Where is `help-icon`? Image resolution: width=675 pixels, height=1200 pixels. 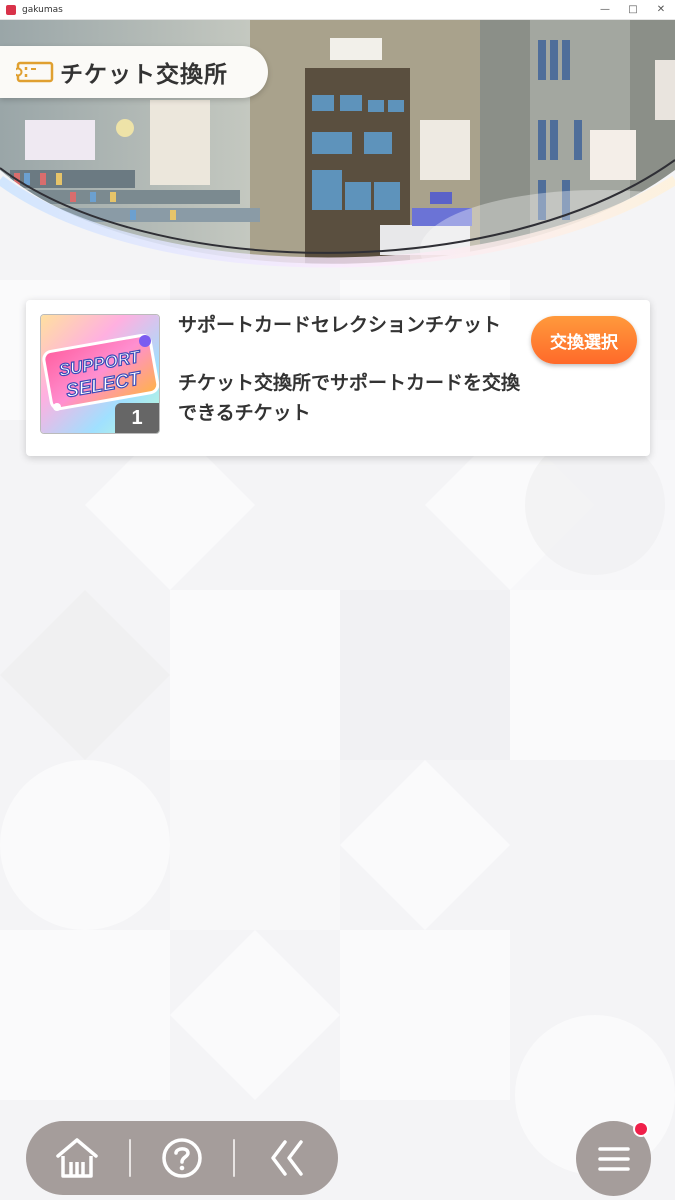
help-icon is located at coordinates (182, 1158).